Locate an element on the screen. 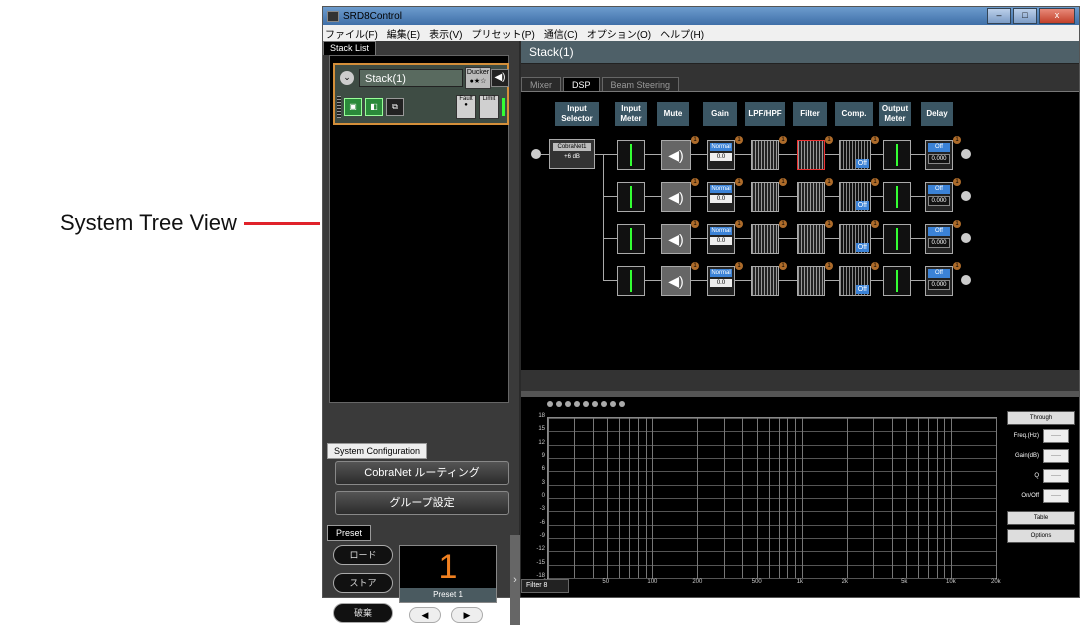  chevron-down-icon: ⌄ is located at coordinates (347, 78).